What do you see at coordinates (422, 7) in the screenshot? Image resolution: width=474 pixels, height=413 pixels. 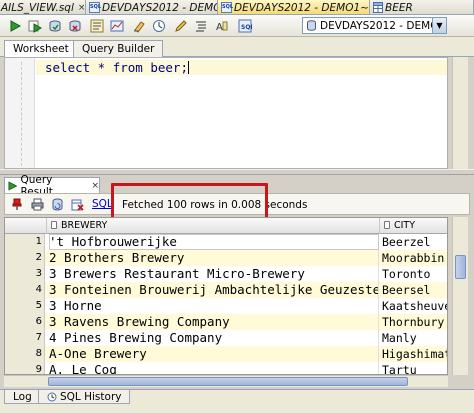 I see `doc-tab-beer: BEER` at bounding box center [422, 7].